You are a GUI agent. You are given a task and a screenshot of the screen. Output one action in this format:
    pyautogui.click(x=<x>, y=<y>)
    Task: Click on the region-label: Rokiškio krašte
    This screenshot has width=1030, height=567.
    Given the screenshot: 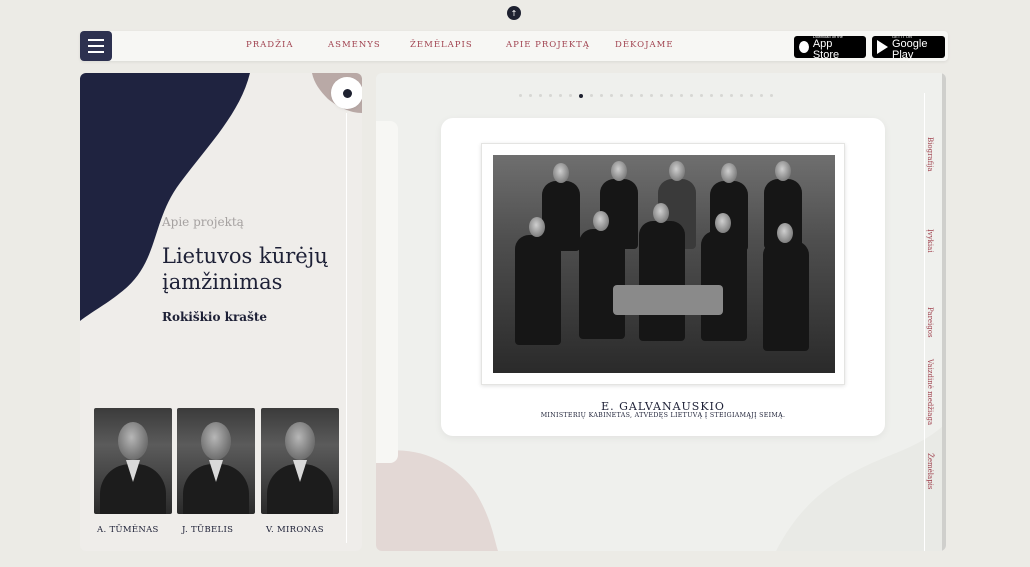 What is the action you would take?
    pyautogui.click(x=215, y=317)
    